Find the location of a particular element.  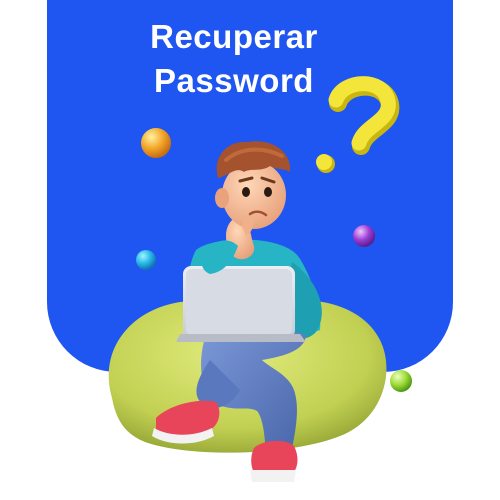

laptop is located at coordinates (241, 304).